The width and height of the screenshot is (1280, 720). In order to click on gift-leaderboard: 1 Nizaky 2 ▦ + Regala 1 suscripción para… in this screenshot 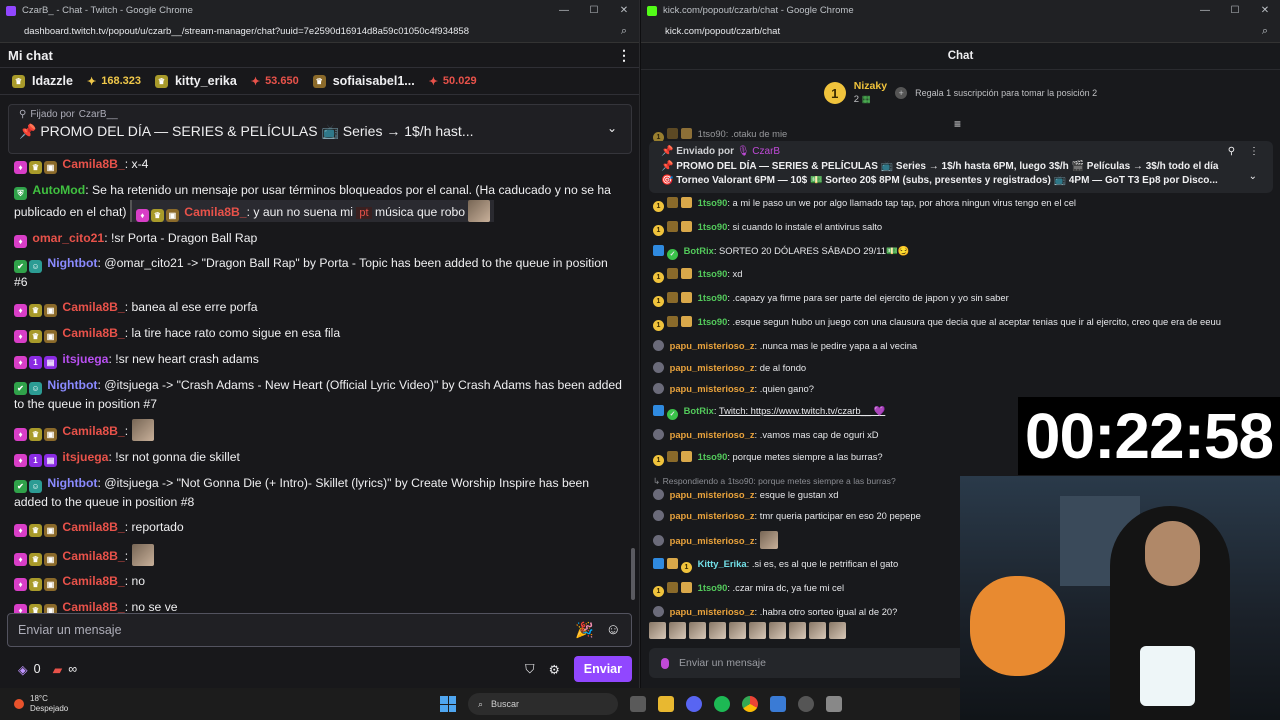, I will do `click(960, 93)`.